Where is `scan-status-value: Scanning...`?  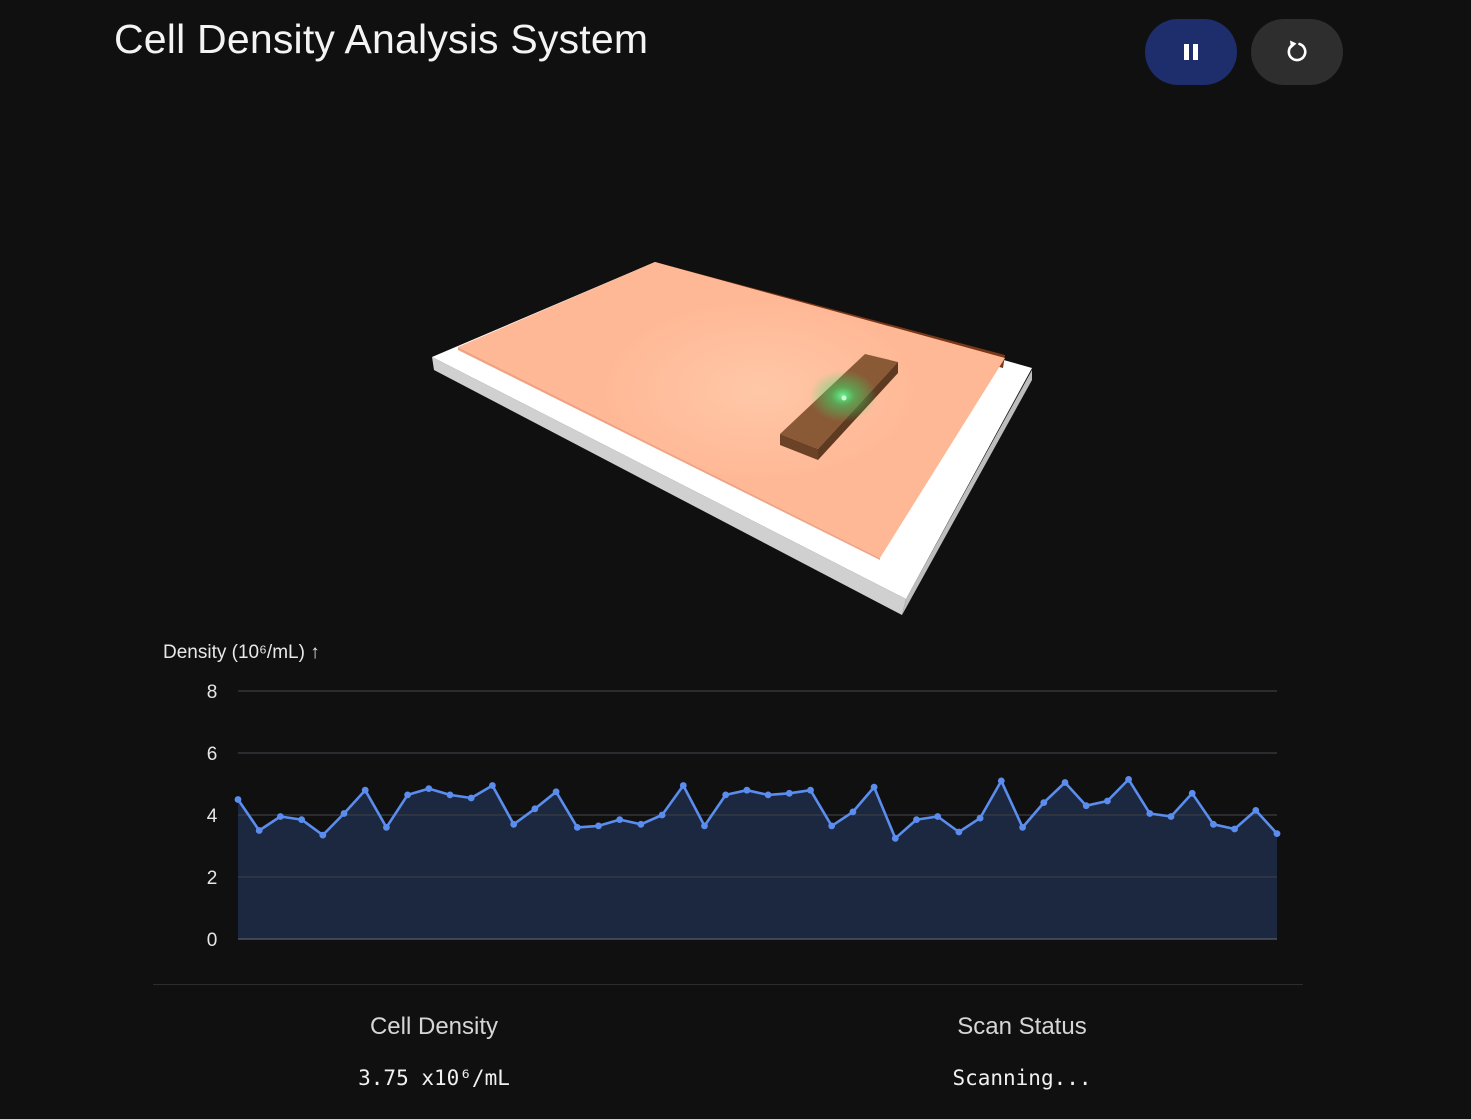 scan-status-value: Scanning... is located at coordinates (1022, 1078).